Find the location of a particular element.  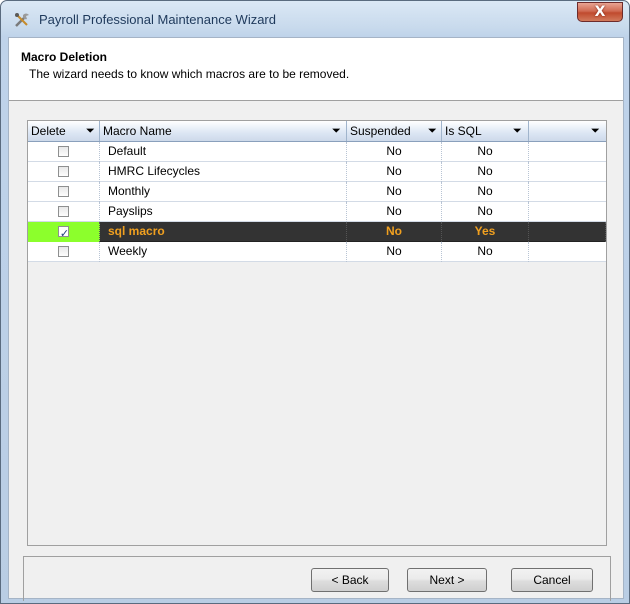

checkmark-icon: ✓ is located at coordinates (64, 233).